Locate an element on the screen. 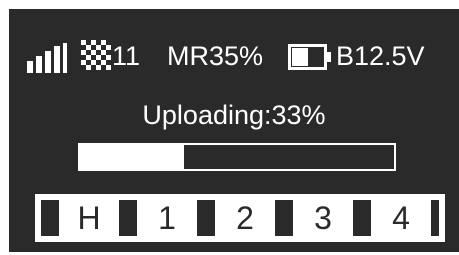  battery-voltage: B12.5V is located at coordinates (380, 56).